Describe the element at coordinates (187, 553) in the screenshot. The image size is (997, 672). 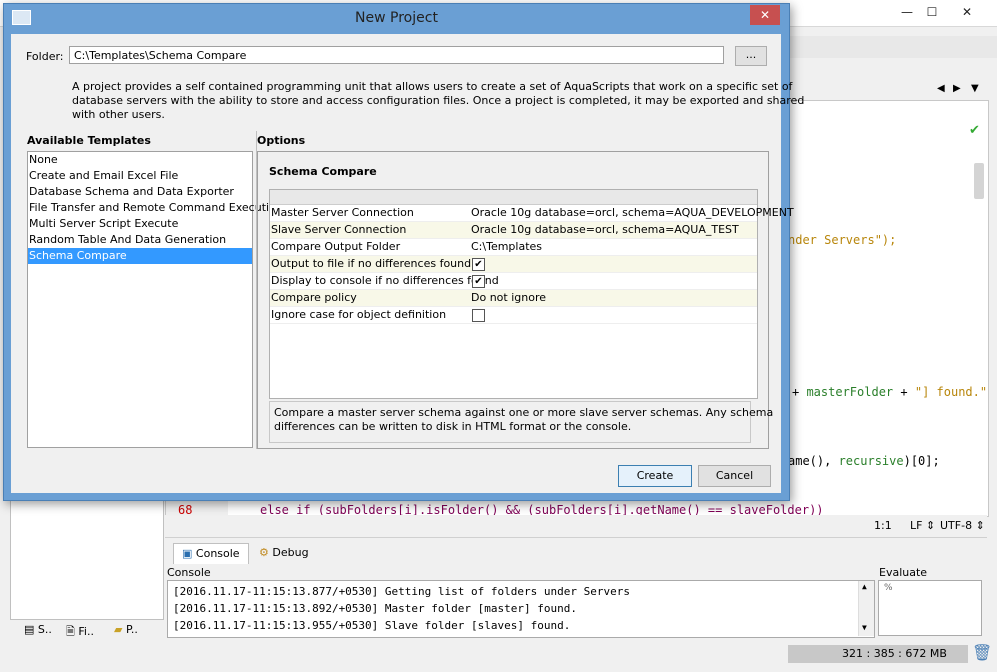
I see `console-icon: ▣` at that location.